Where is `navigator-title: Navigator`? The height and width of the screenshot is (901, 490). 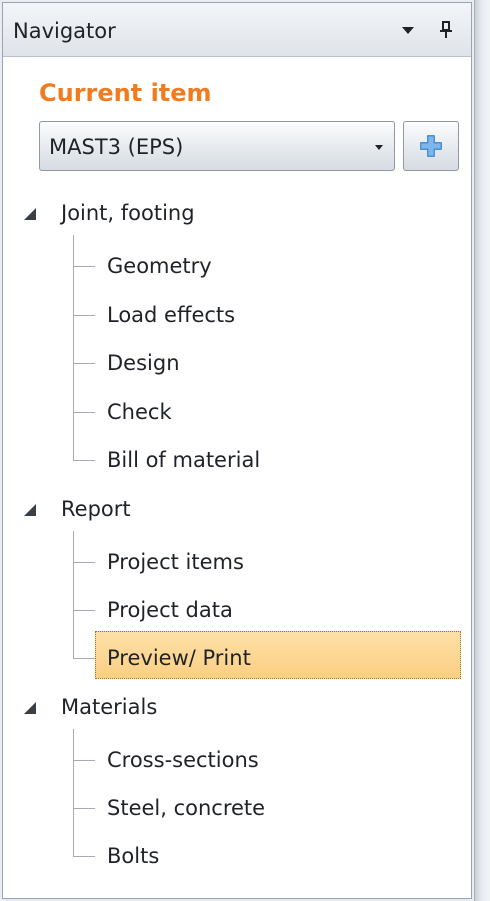 navigator-title: Navigator is located at coordinates (64, 31).